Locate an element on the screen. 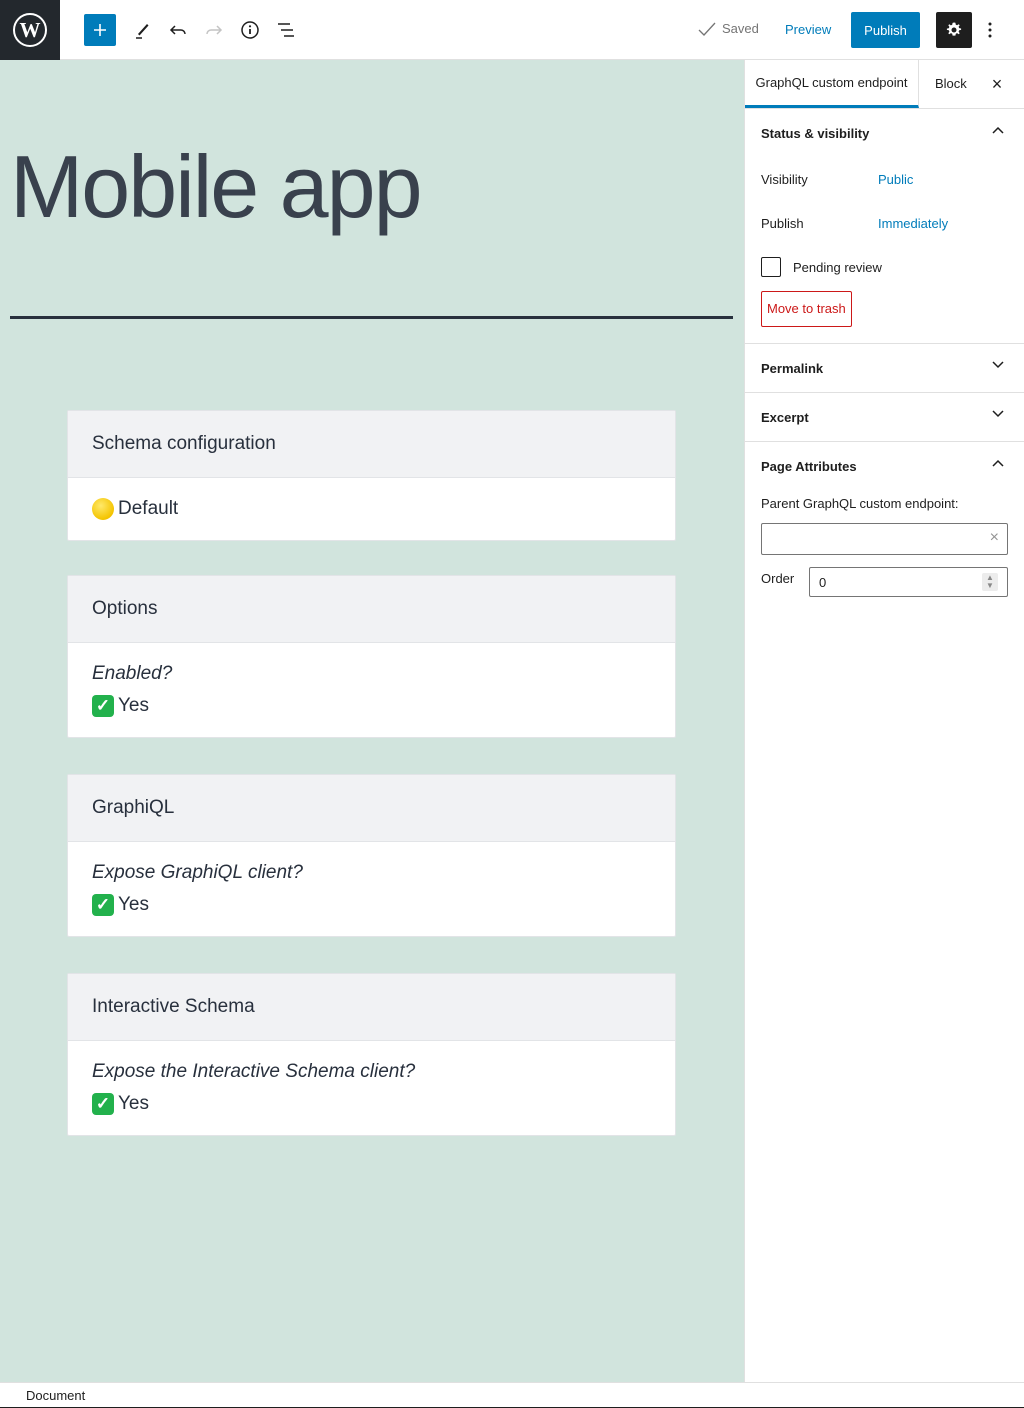 This screenshot has height=1408, width=1024. svg-text: W is located at coordinates (30, 30).